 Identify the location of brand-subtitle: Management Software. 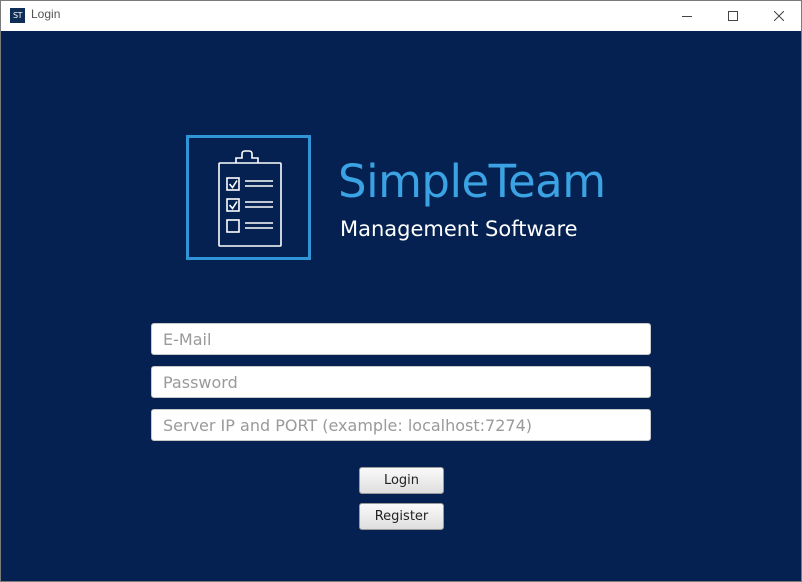
(459, 229).